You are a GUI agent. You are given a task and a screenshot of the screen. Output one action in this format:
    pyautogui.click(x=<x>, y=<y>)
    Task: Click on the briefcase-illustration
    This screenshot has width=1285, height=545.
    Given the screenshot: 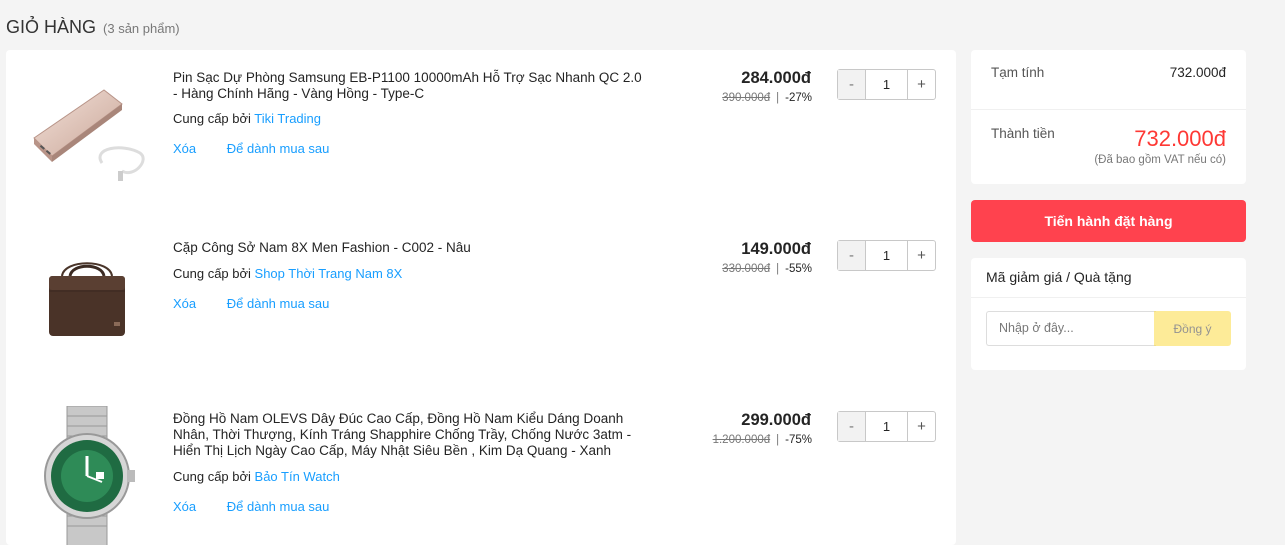 What is the action you would take?
    pyautogui.click(x=87, y=299)
    